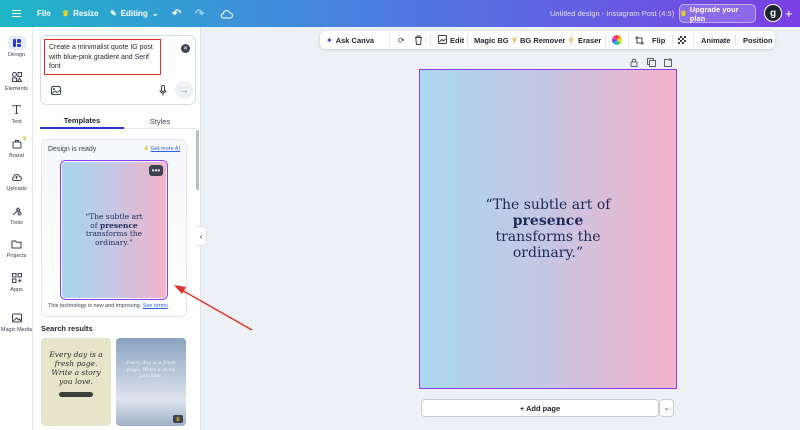 The height and width of the screenshot is (430, 800). What do you see at coordinates (67, 328) in the screenshot?
I see `search-results-heading: Search results` at bounding box center [67, 328].